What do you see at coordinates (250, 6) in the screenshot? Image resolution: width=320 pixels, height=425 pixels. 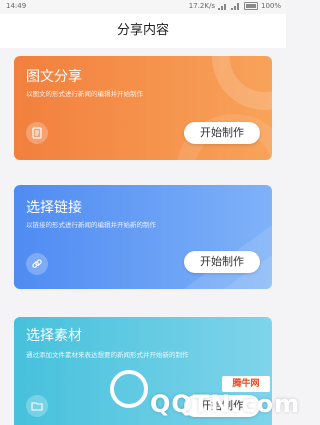 I see `battery-icon` at bounding box center [250, 6].